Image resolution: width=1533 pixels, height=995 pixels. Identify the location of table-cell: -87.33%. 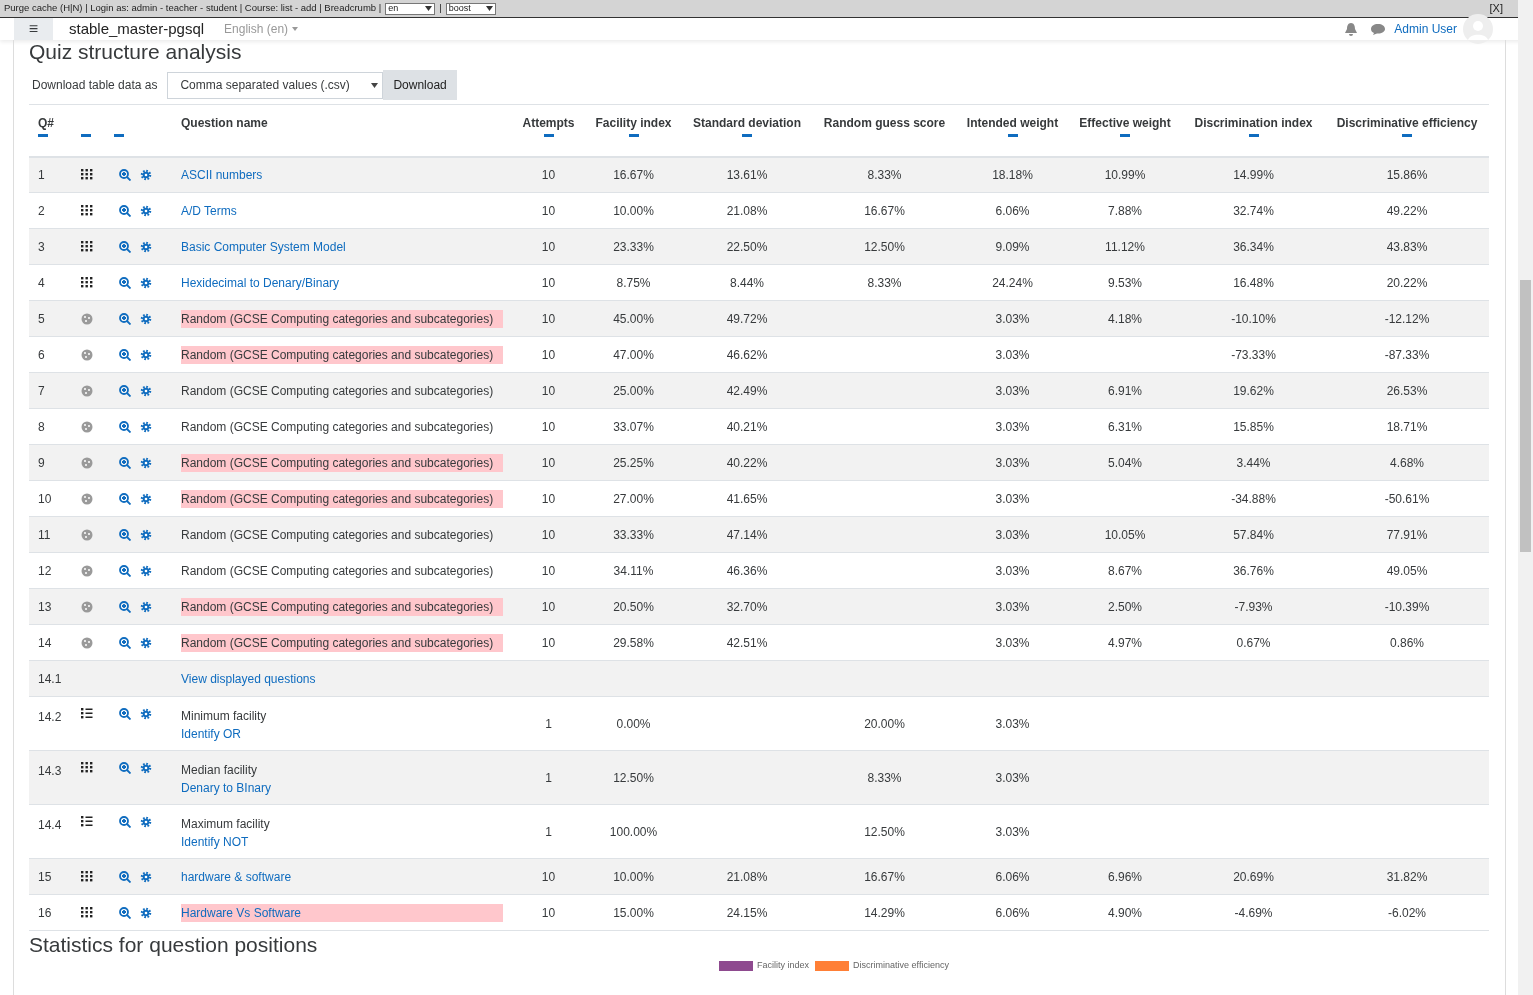
(1407, 354).